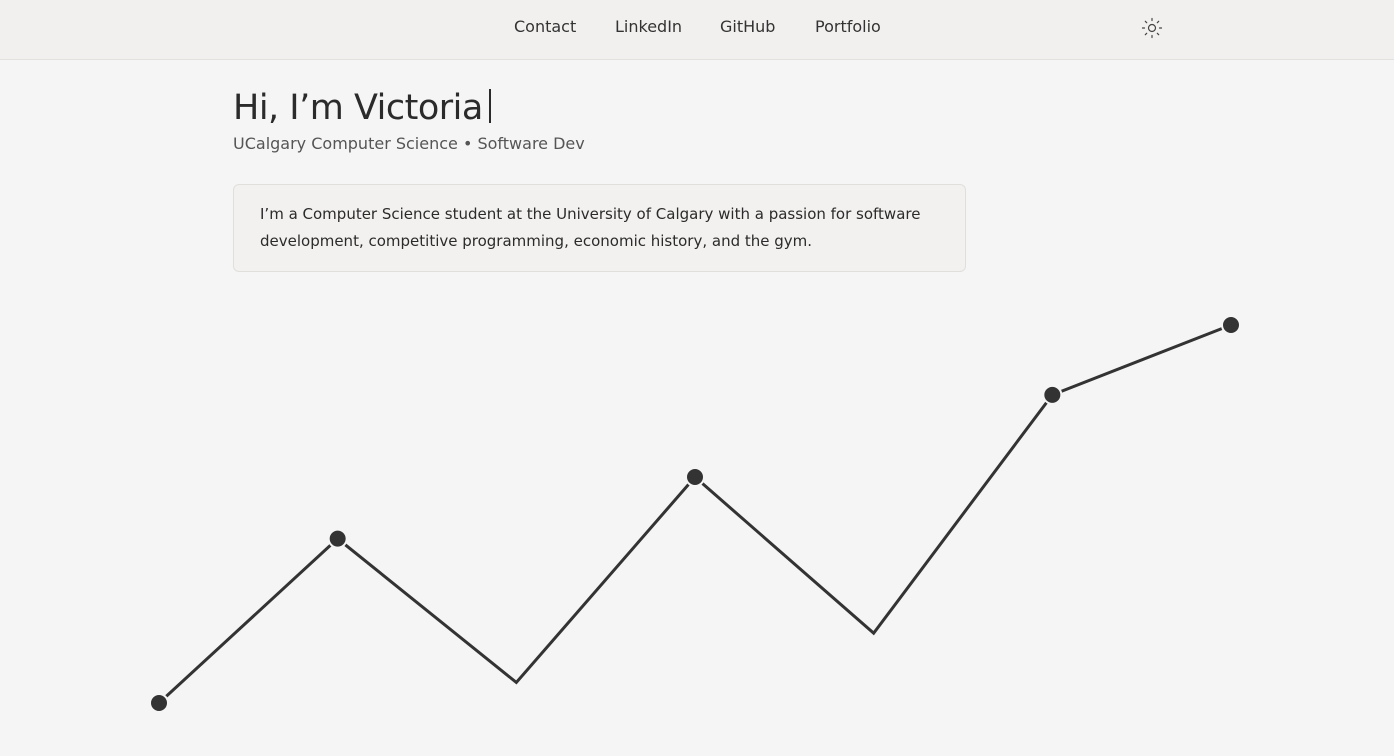 This screenshot has width=1394, height=756. I want to click on theme-toggle-button, so click(1152, 28).